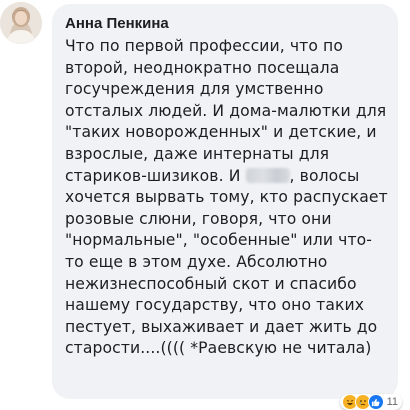 The height and width of the screenshot is (410, 410). What do you see at coordinates (226, 24) in the screenshot?
I see `comment-author-name: Анна Пенкина` at bounding box center [226, 24].